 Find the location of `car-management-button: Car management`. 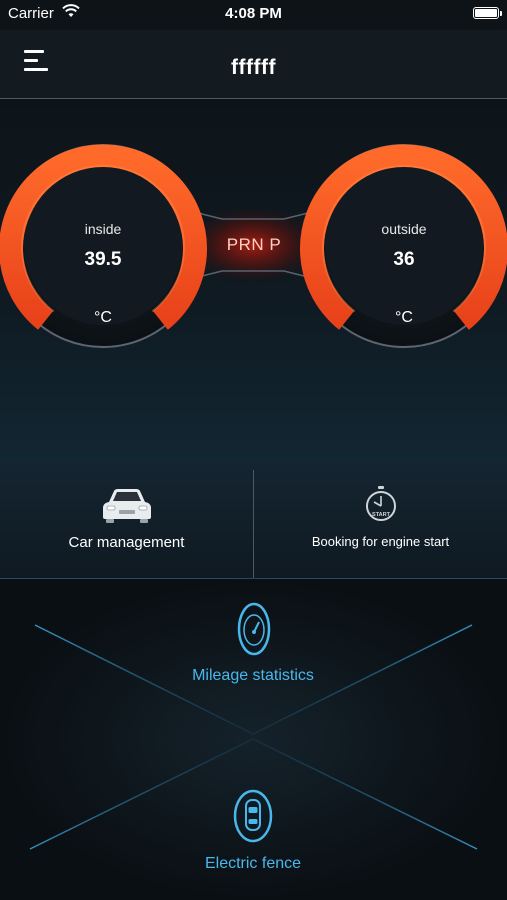

car-management-button: Car management is located at coordinates (126, 519).